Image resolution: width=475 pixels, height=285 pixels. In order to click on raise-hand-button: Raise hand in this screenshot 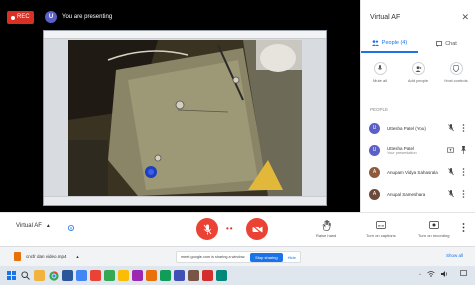, I will do `click(326, 228)`.